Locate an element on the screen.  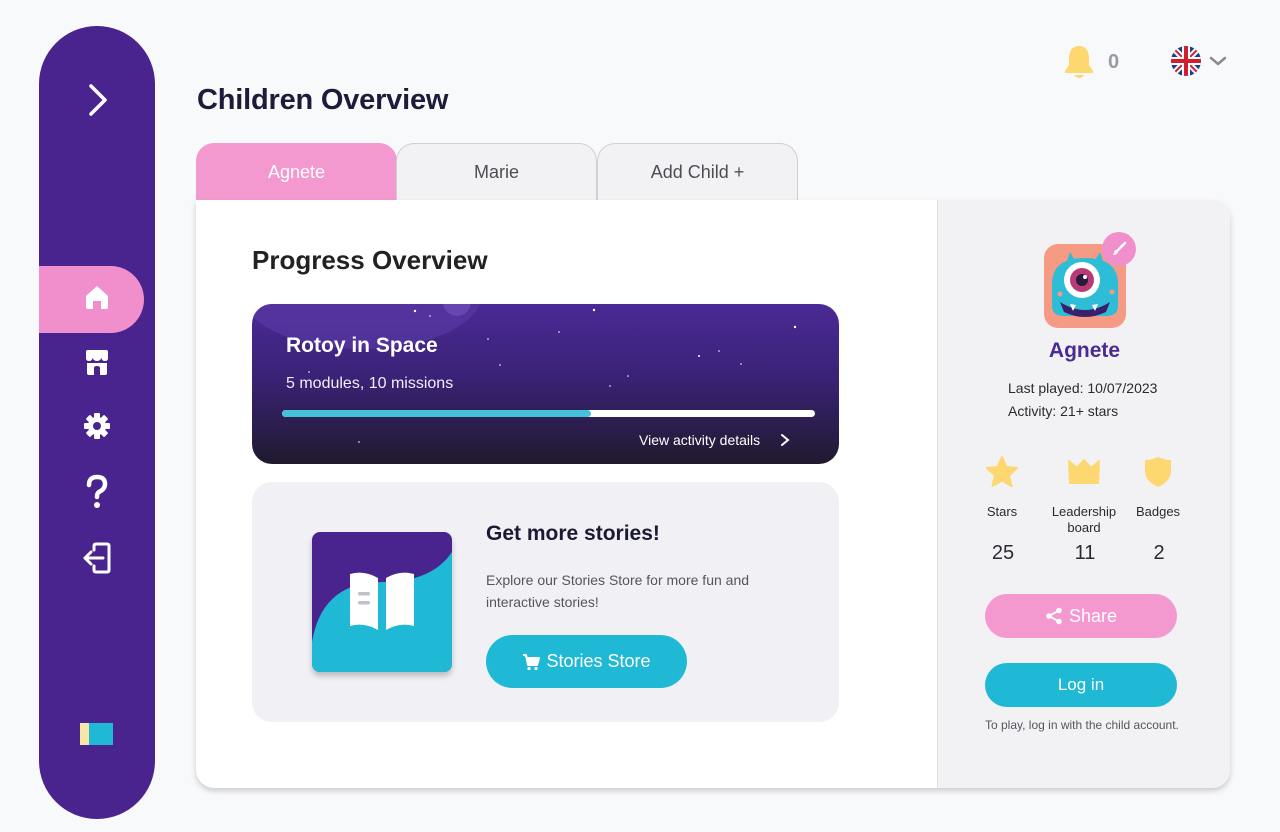
share-button: Share is located at coordinates (1081, 616).